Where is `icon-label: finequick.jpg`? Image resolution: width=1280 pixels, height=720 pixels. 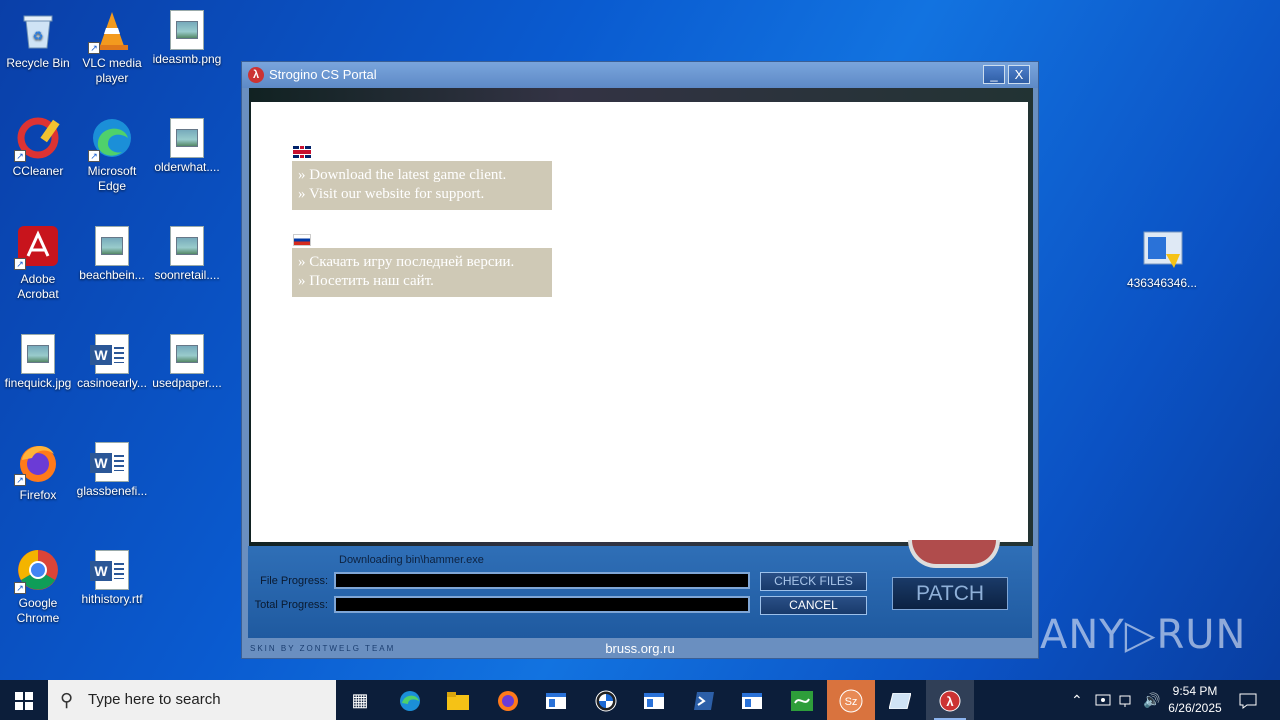
icon-label: finequick.jpg is located at coordinates (38, 383).